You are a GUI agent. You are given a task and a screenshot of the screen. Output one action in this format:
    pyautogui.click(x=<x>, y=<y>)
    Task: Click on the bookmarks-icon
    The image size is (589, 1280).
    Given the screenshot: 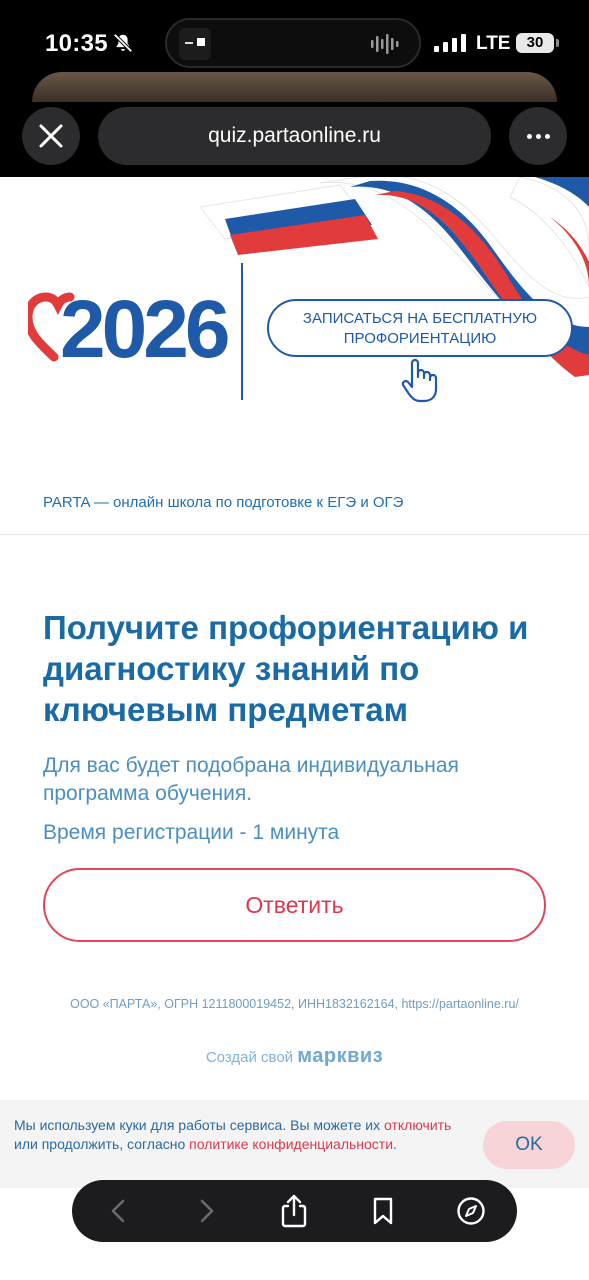 What is the action you would take?
    pyautogui.click(x=383, y=1211)
    